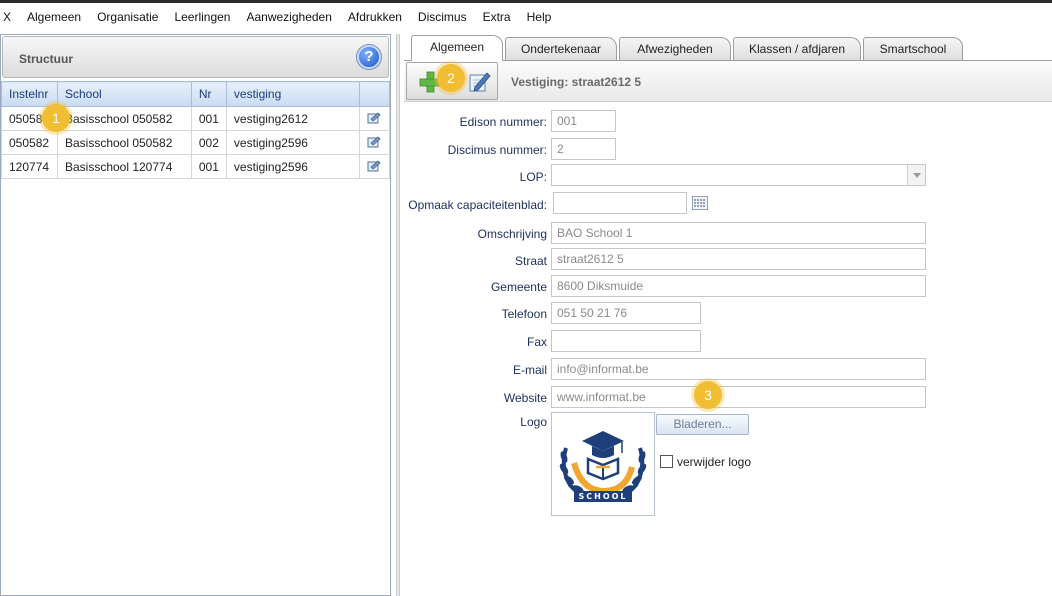 The height and width of the screenshot is (596, 1052). Describe the element at coordinates (375, 17) in the screenshot. I see `menu-item-afdrukken: Afdrukken` at that location.